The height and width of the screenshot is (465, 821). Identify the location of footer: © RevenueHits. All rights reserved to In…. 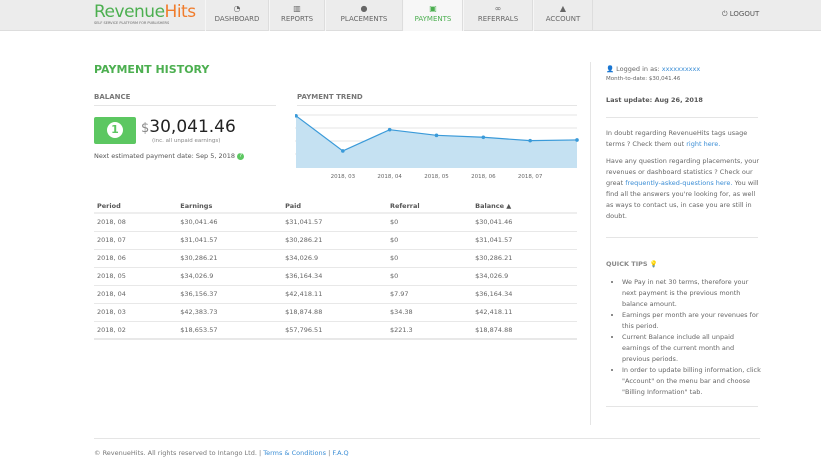
(221, 453).